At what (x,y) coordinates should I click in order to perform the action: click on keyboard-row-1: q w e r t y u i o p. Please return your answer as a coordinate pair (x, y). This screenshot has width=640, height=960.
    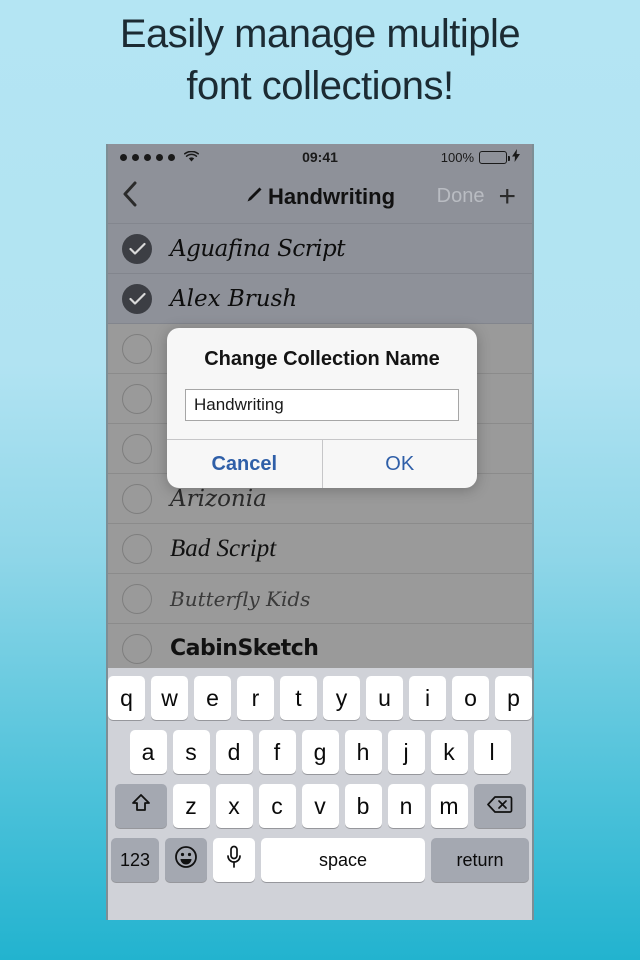
    Looking at the image, I should click on (320, 698).